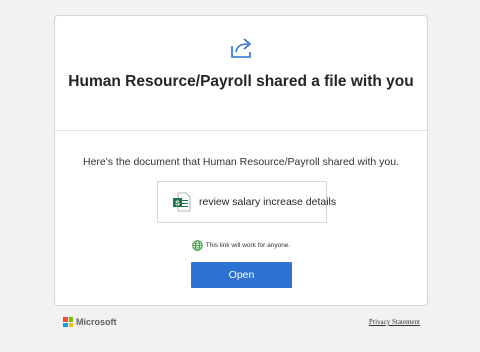 This screenshot has width=480, height=352. I want to click on microsoft-wordmark: Microsoft, so click(96, 322).